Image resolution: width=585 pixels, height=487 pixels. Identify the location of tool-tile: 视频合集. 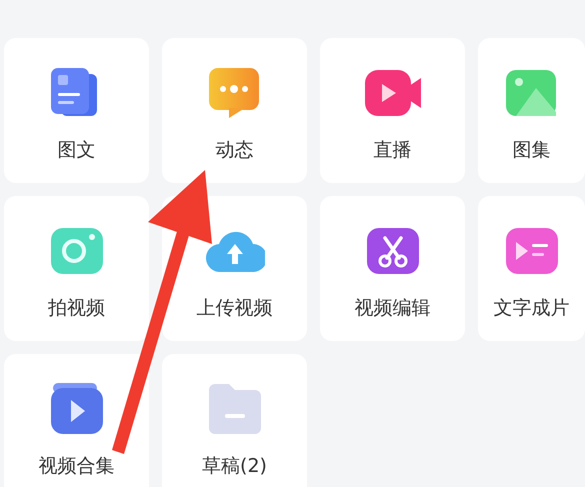
(76, 420).